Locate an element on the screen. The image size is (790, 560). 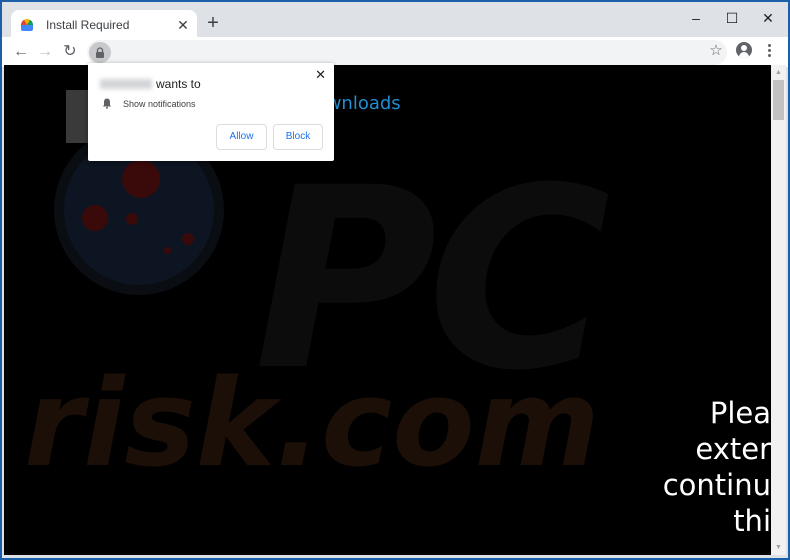
prompt-wants-to: wants to is located at coordinates (178, 84).